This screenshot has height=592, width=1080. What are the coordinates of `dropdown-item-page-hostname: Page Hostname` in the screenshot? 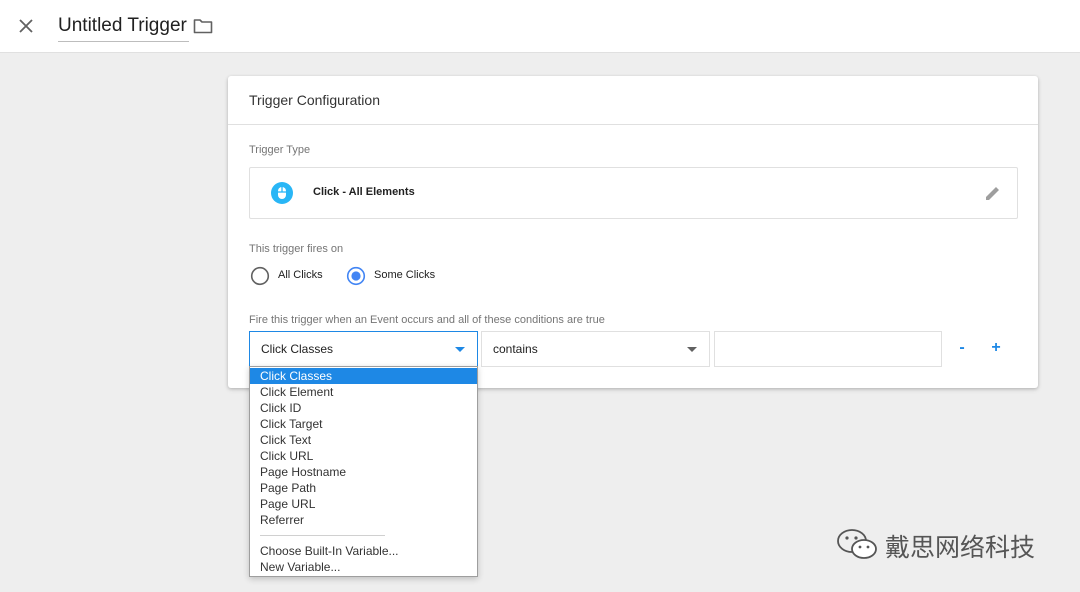 It's located at (363, 472).